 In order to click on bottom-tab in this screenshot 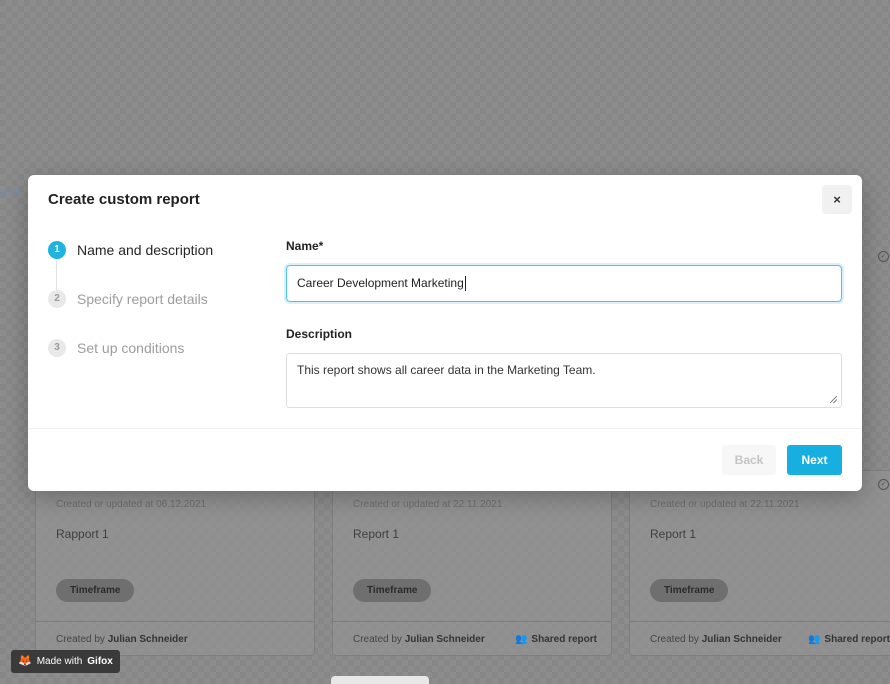, I will do `click(380, 680)`.